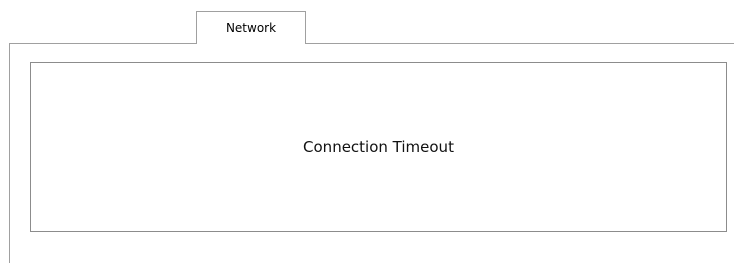 Image resolution: width=734 pixels, height=263 pixels. I want to click on tab-network-label: Network, so click(251, 28).